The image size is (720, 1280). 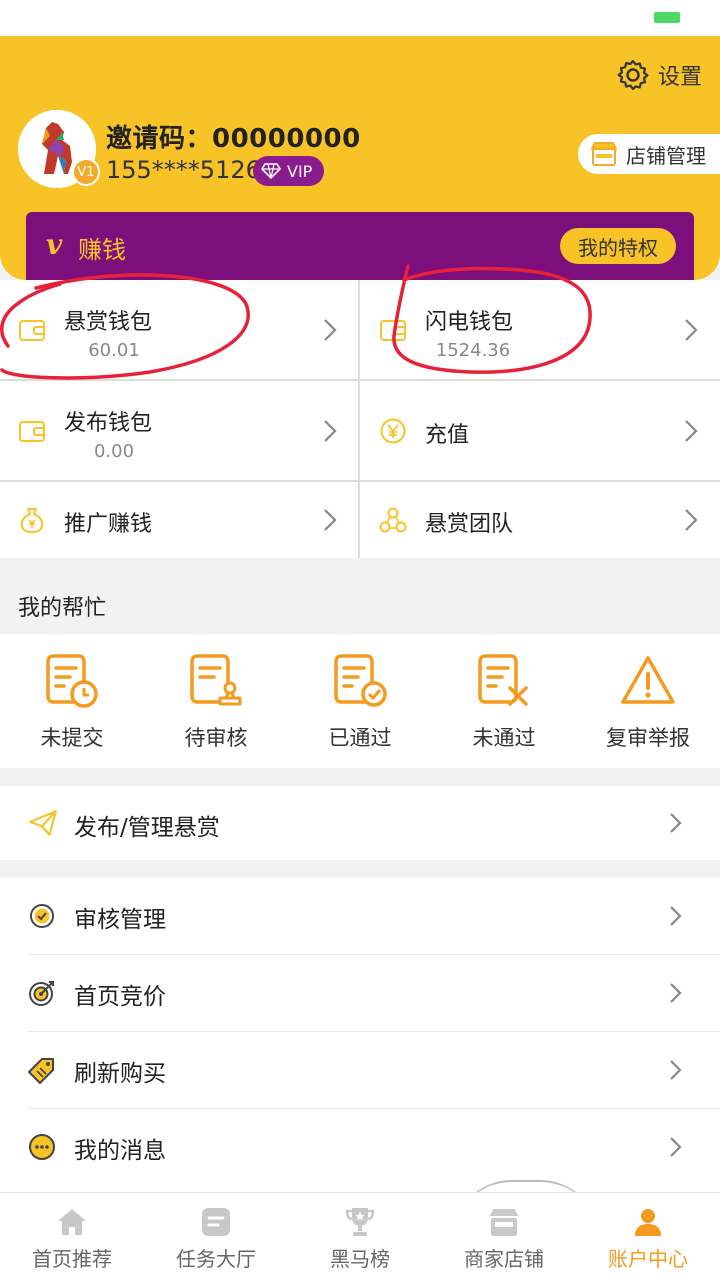 What do you see at coordinates (469, 524) in the screenshot?
I see `reward-team-label: 悬赏团队` at bounding box center [469, 524].